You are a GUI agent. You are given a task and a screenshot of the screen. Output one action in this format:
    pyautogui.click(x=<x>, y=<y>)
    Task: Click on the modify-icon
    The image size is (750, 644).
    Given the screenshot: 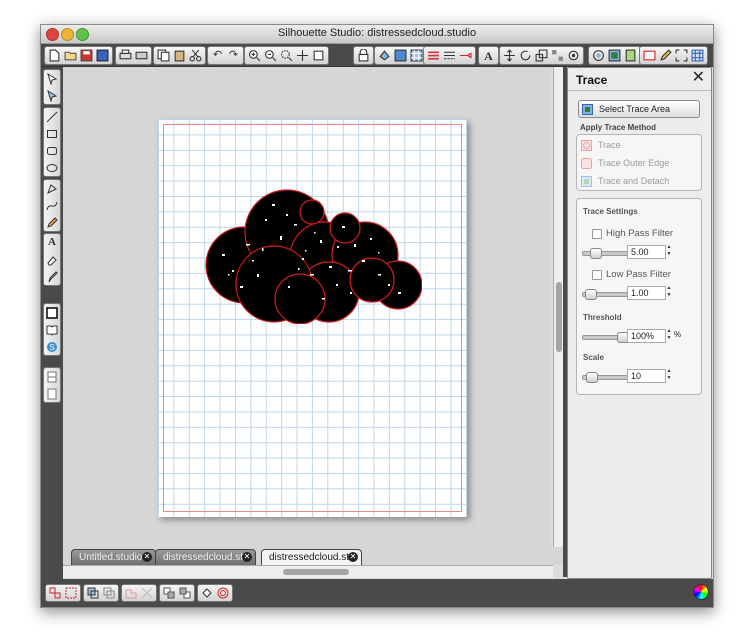 What is the action you would take?
    pyautogui.click(x=573, y=55)
    